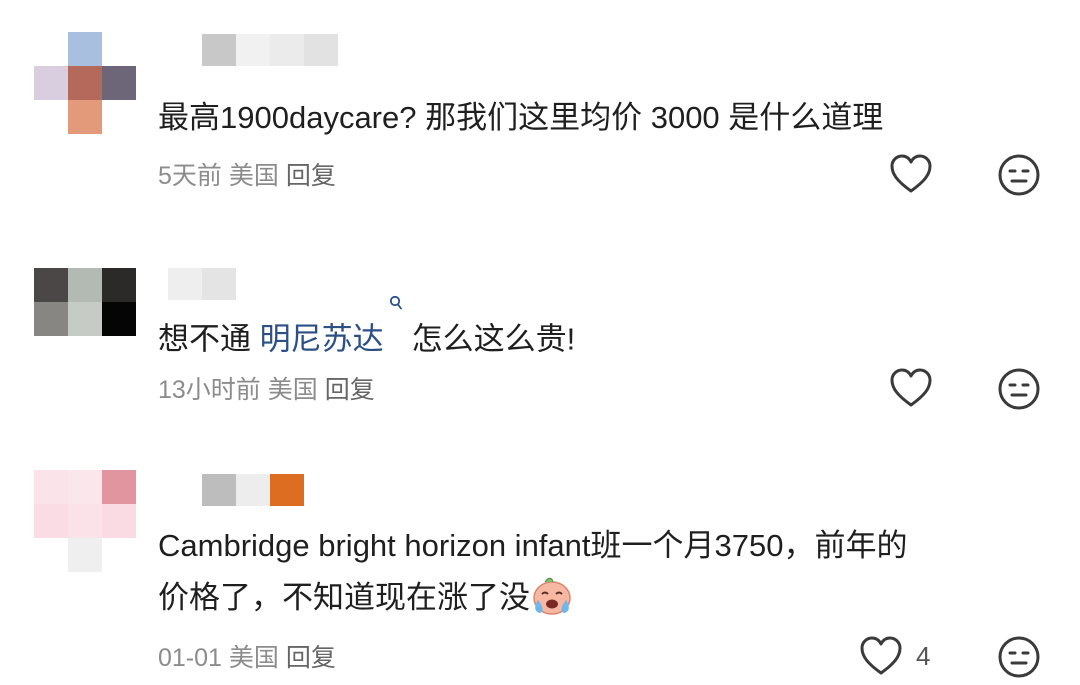 The image size is (1080, 685). I want to click on reply-button: 回复, so click(311, 658).